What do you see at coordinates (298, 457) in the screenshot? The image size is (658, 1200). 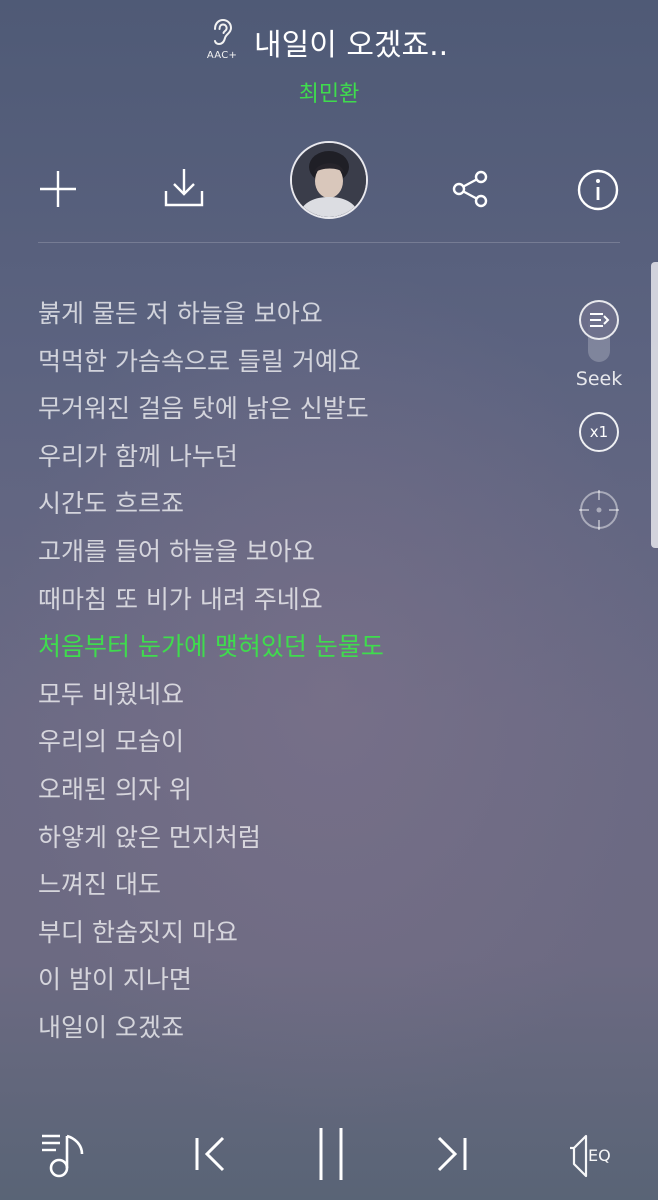 I see `lyric-line: 우리가 함께 나누던` at bounding box center [298, 457].